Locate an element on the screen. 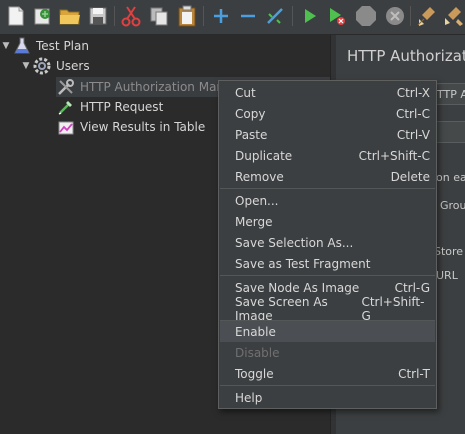 This screenshot has width=465, height=434. panel-title: HTTP Authorizatio is located at coordinates (406, 56).